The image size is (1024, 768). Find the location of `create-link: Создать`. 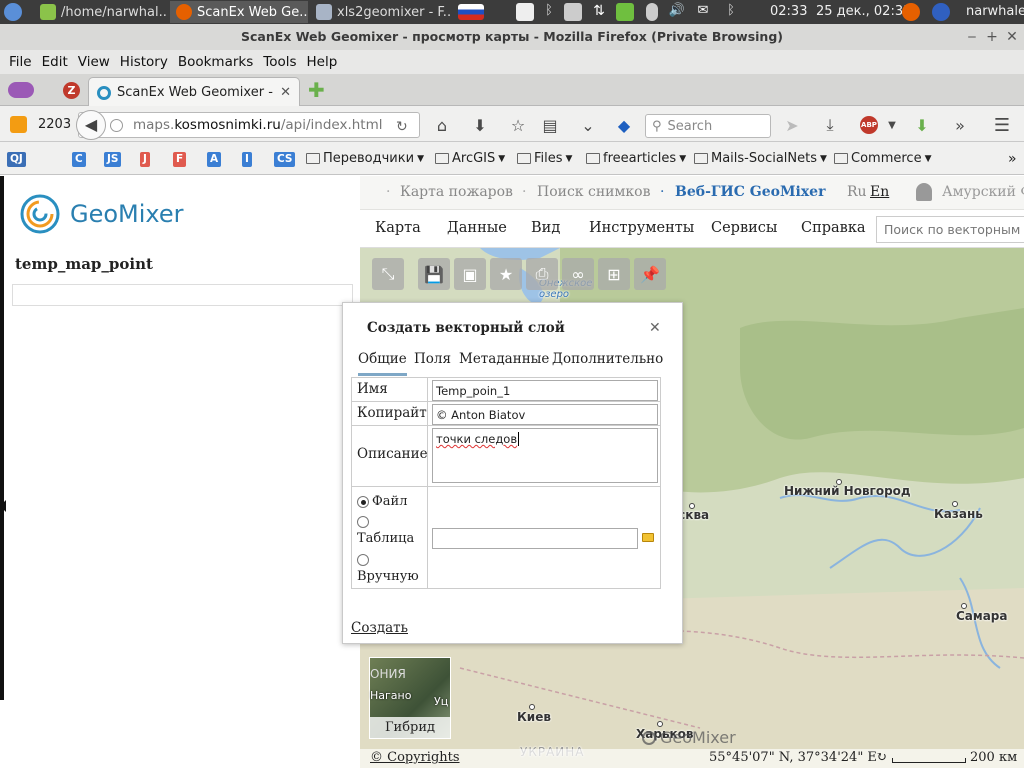

create-link: Создать is located at coordinates (379, 628).